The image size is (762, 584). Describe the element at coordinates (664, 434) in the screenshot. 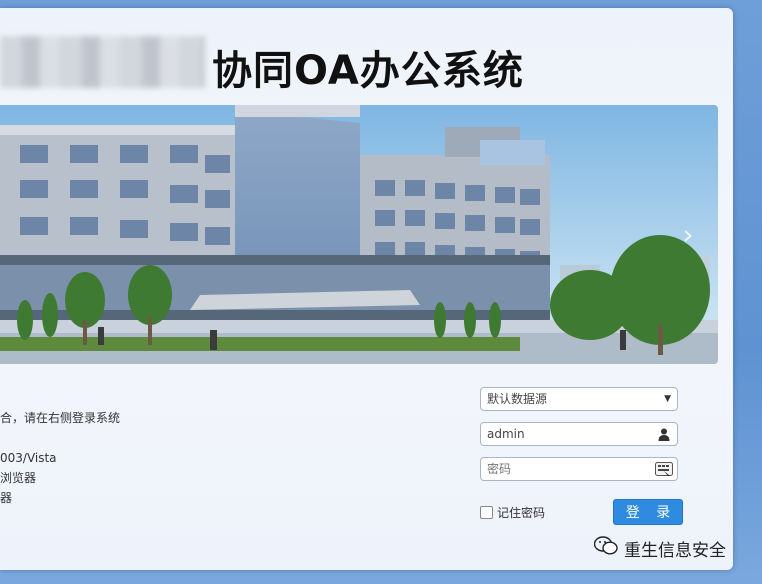

I see `user-icon` at that location.